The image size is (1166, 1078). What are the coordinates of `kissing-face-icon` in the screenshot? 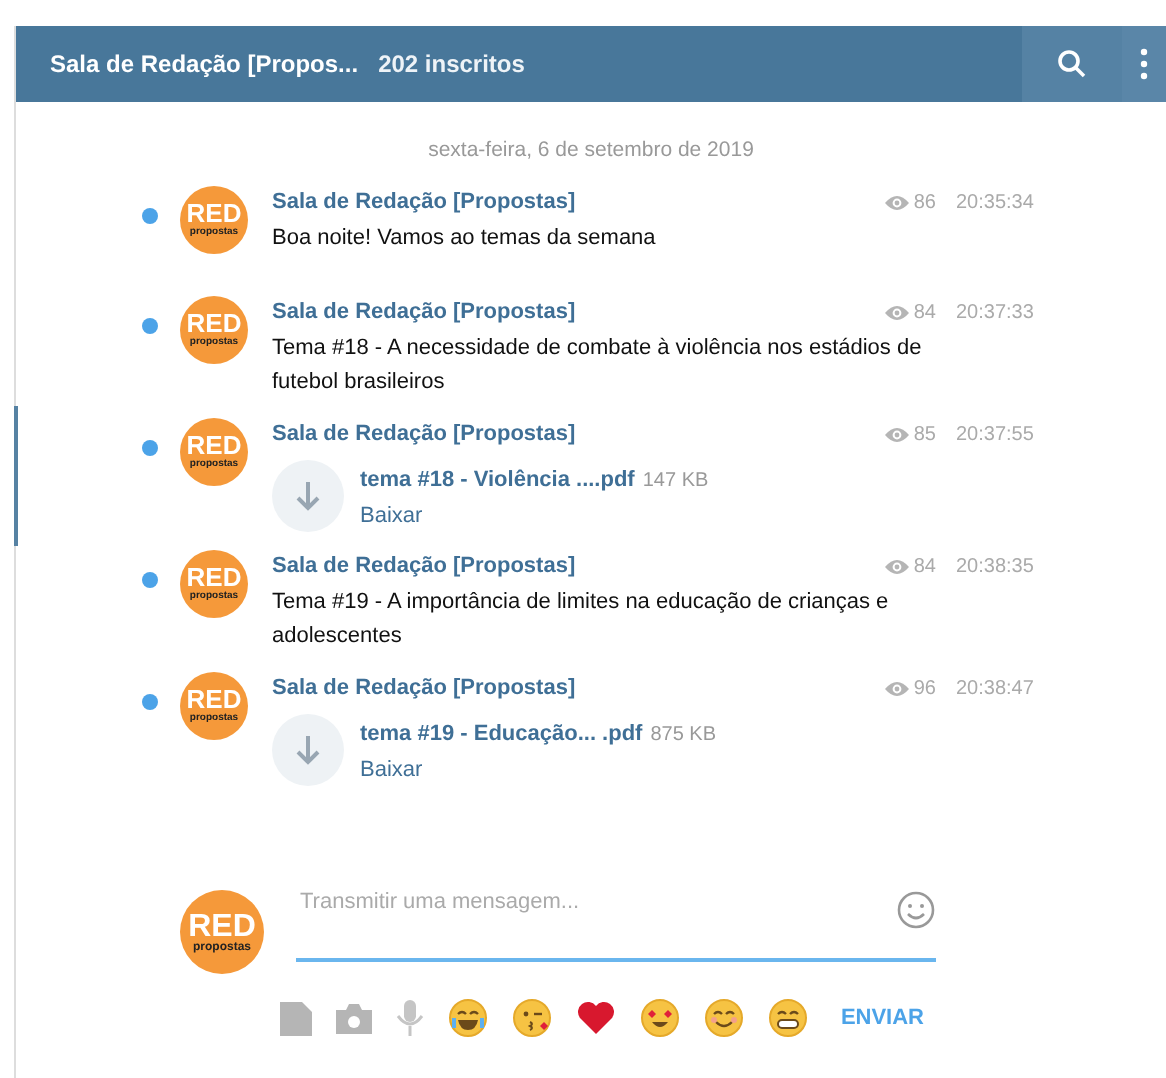 It's located at (532, 1018).